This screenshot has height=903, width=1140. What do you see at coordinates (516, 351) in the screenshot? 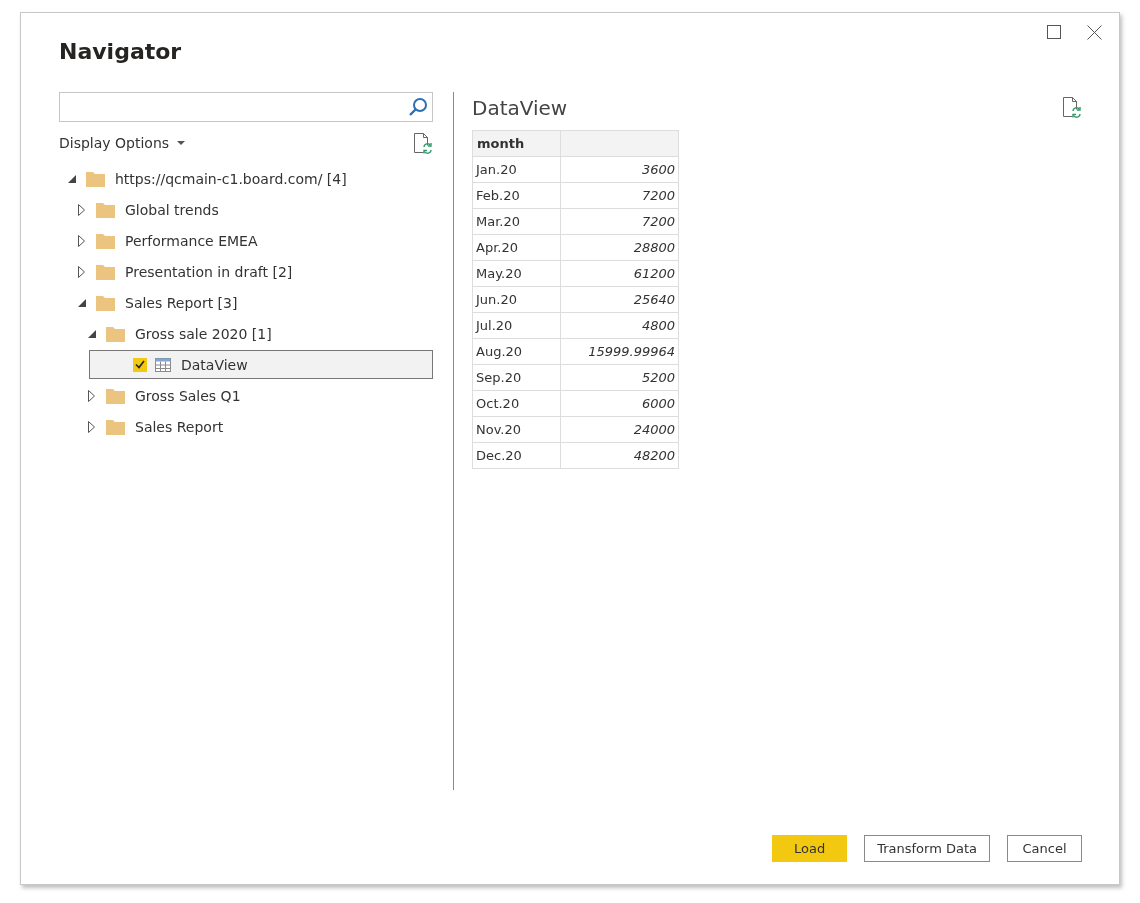
I see `table-cell: Aug.20` at bounding box center [516, 351].